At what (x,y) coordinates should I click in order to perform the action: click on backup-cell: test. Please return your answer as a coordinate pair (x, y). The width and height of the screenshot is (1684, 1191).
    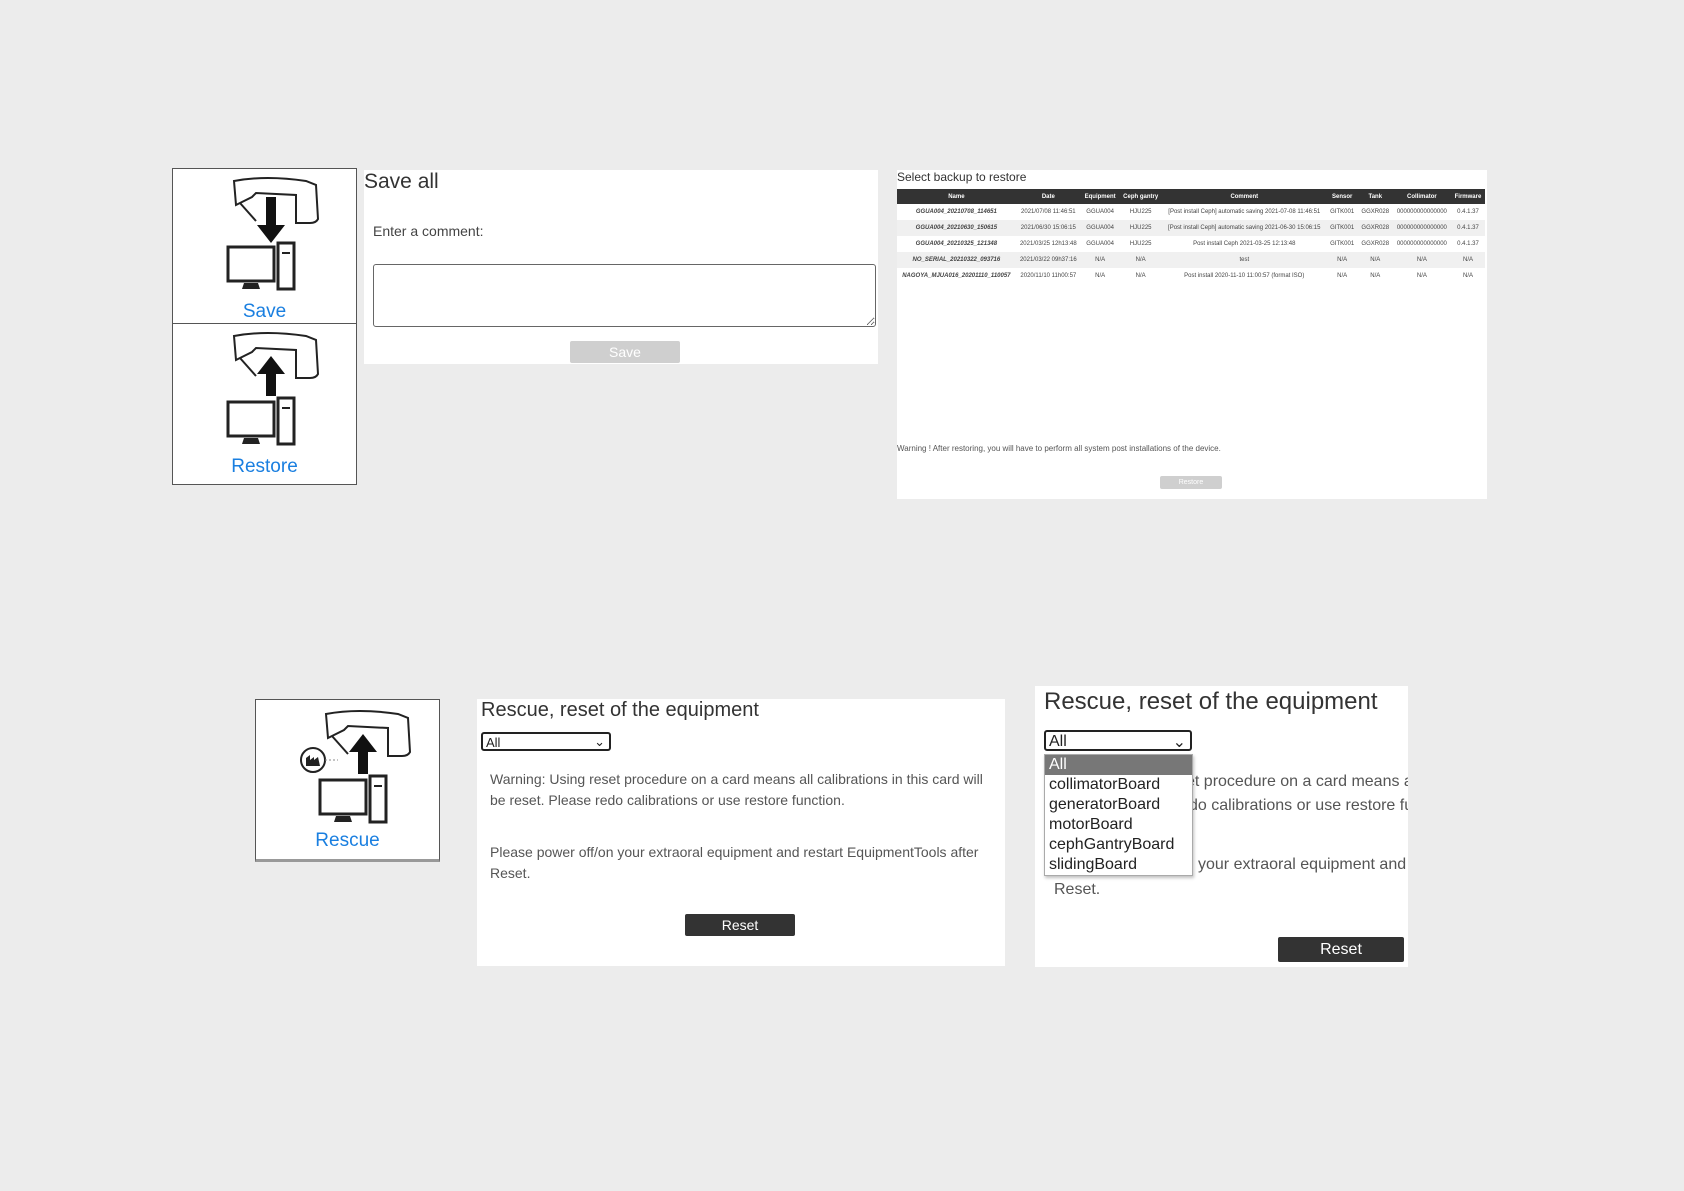
    Looking at the image, I should click on (1244, 260).